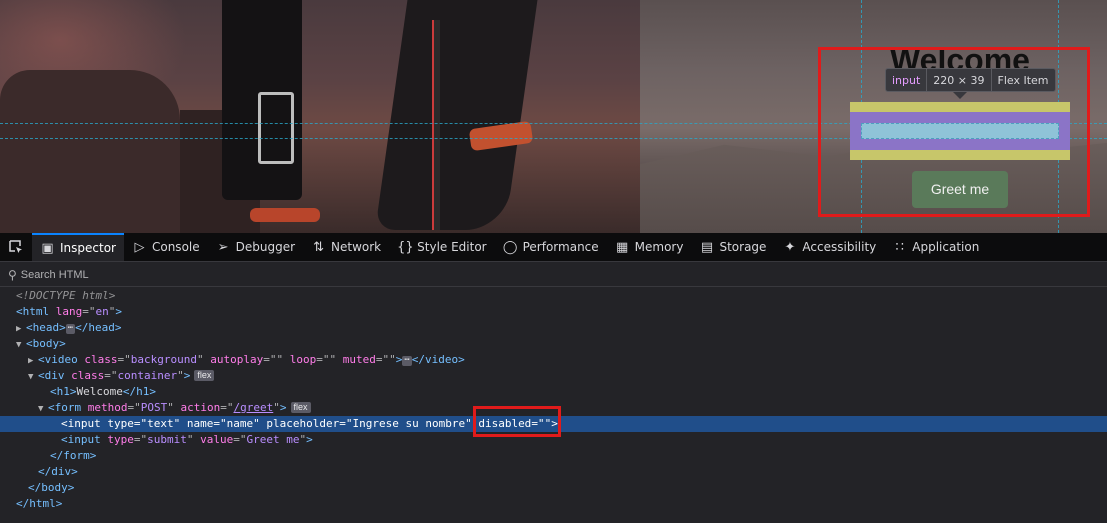 The width and height of the screenshot is (1107, 523). I want to click on tree-node-head: ▶ <head> ⋯ </head>, so click(553, 328).